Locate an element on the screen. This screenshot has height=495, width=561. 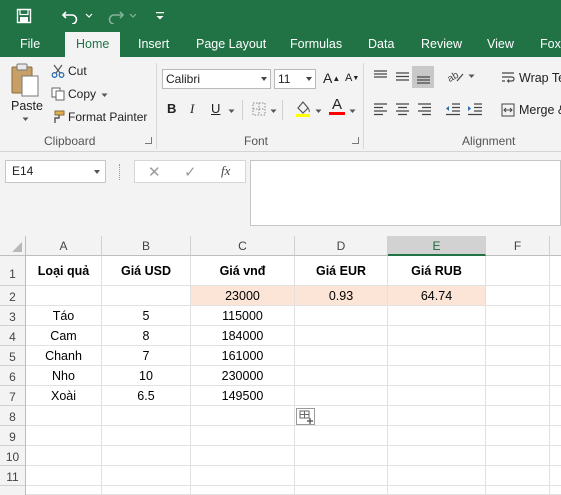
font-size-select: 11 is located at coordinates (295, 79).